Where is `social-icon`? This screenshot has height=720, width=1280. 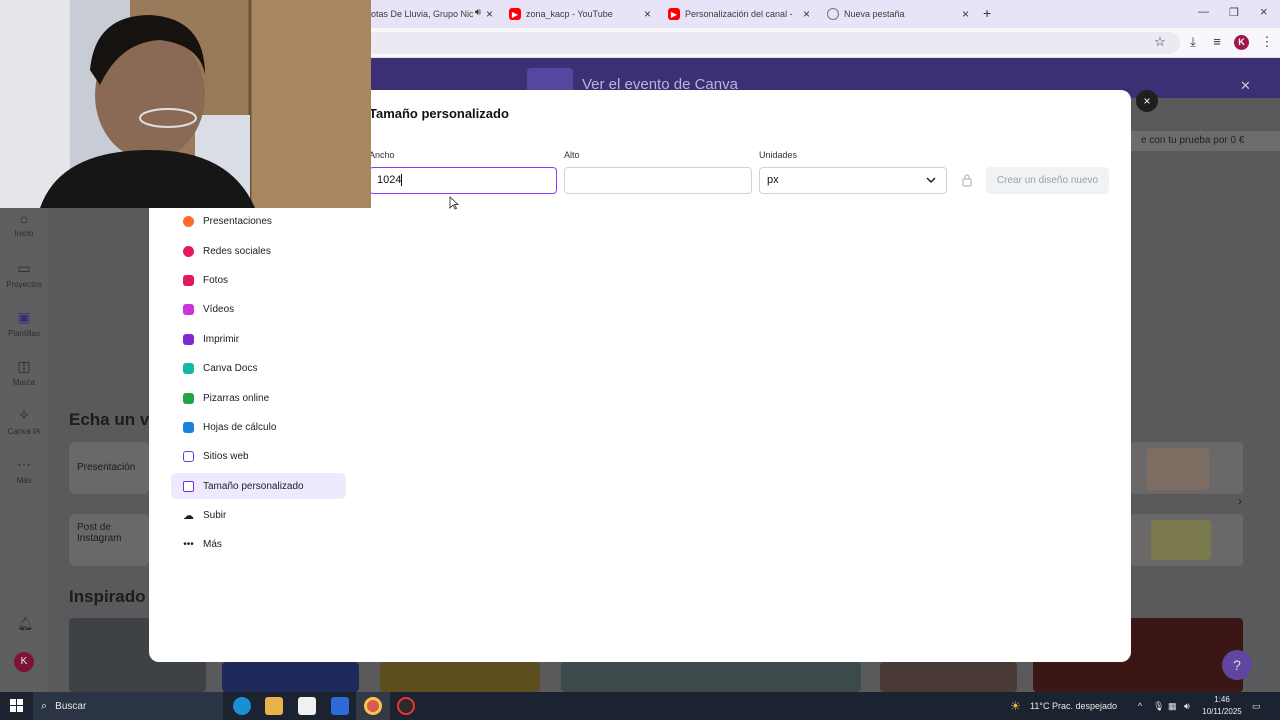 social-icon is located at coordinates (188, 251).